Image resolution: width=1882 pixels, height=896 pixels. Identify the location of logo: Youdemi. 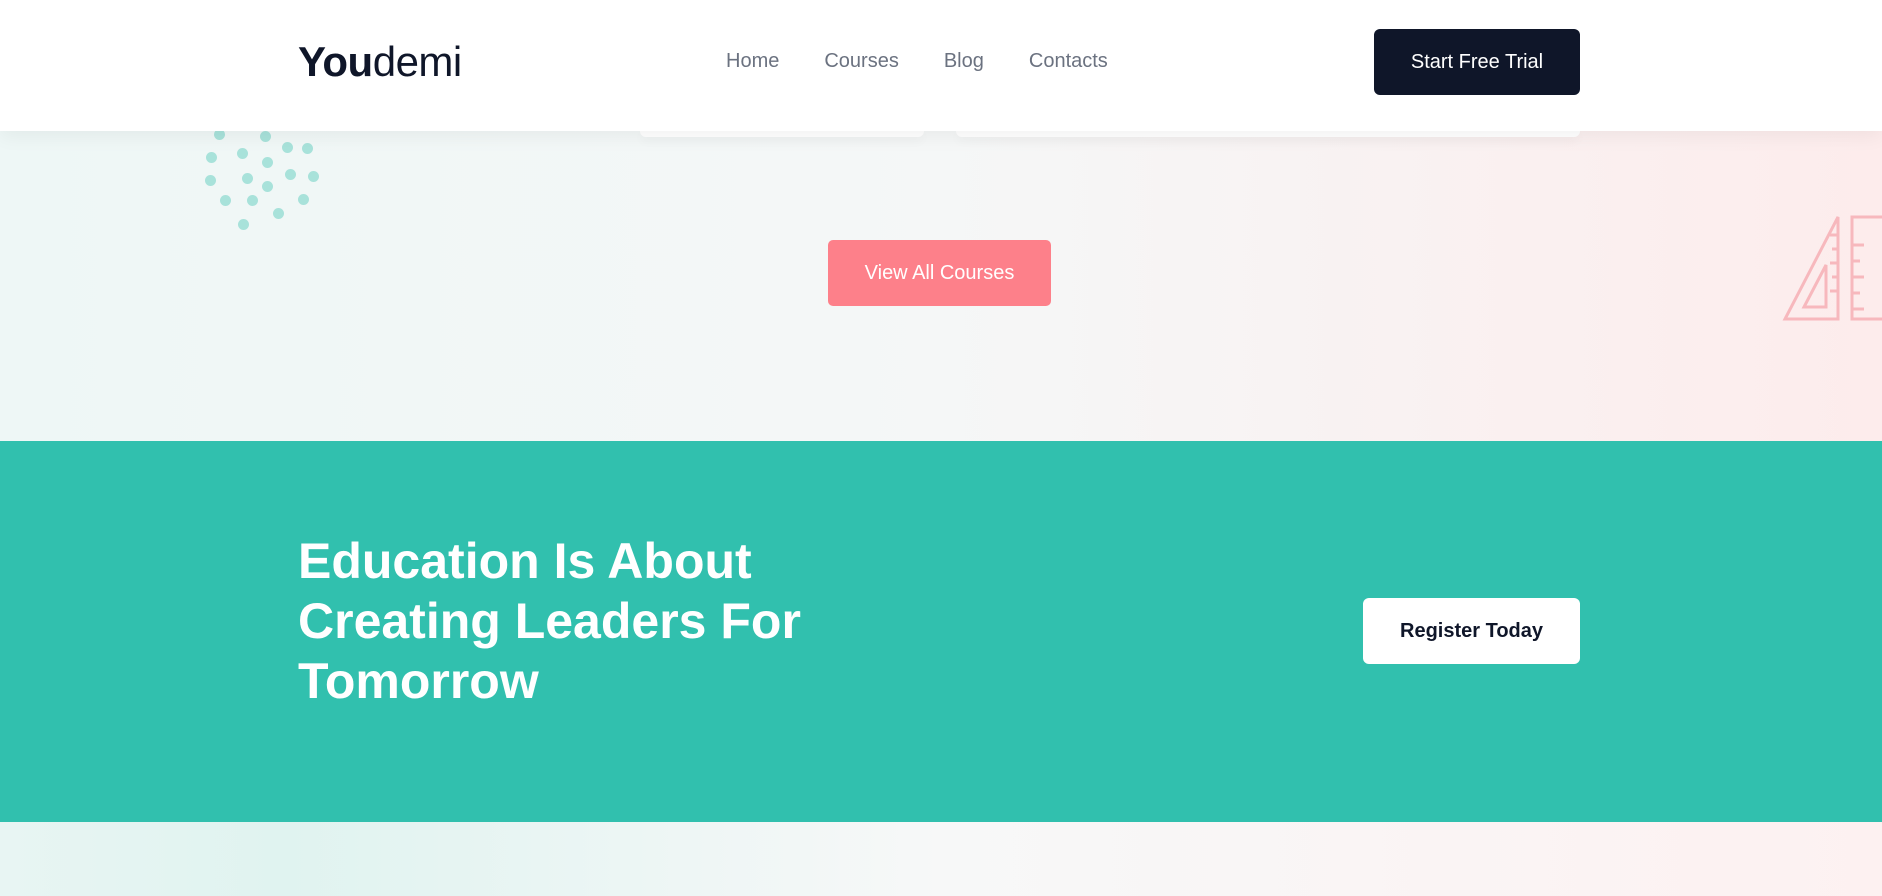
(380, 62).